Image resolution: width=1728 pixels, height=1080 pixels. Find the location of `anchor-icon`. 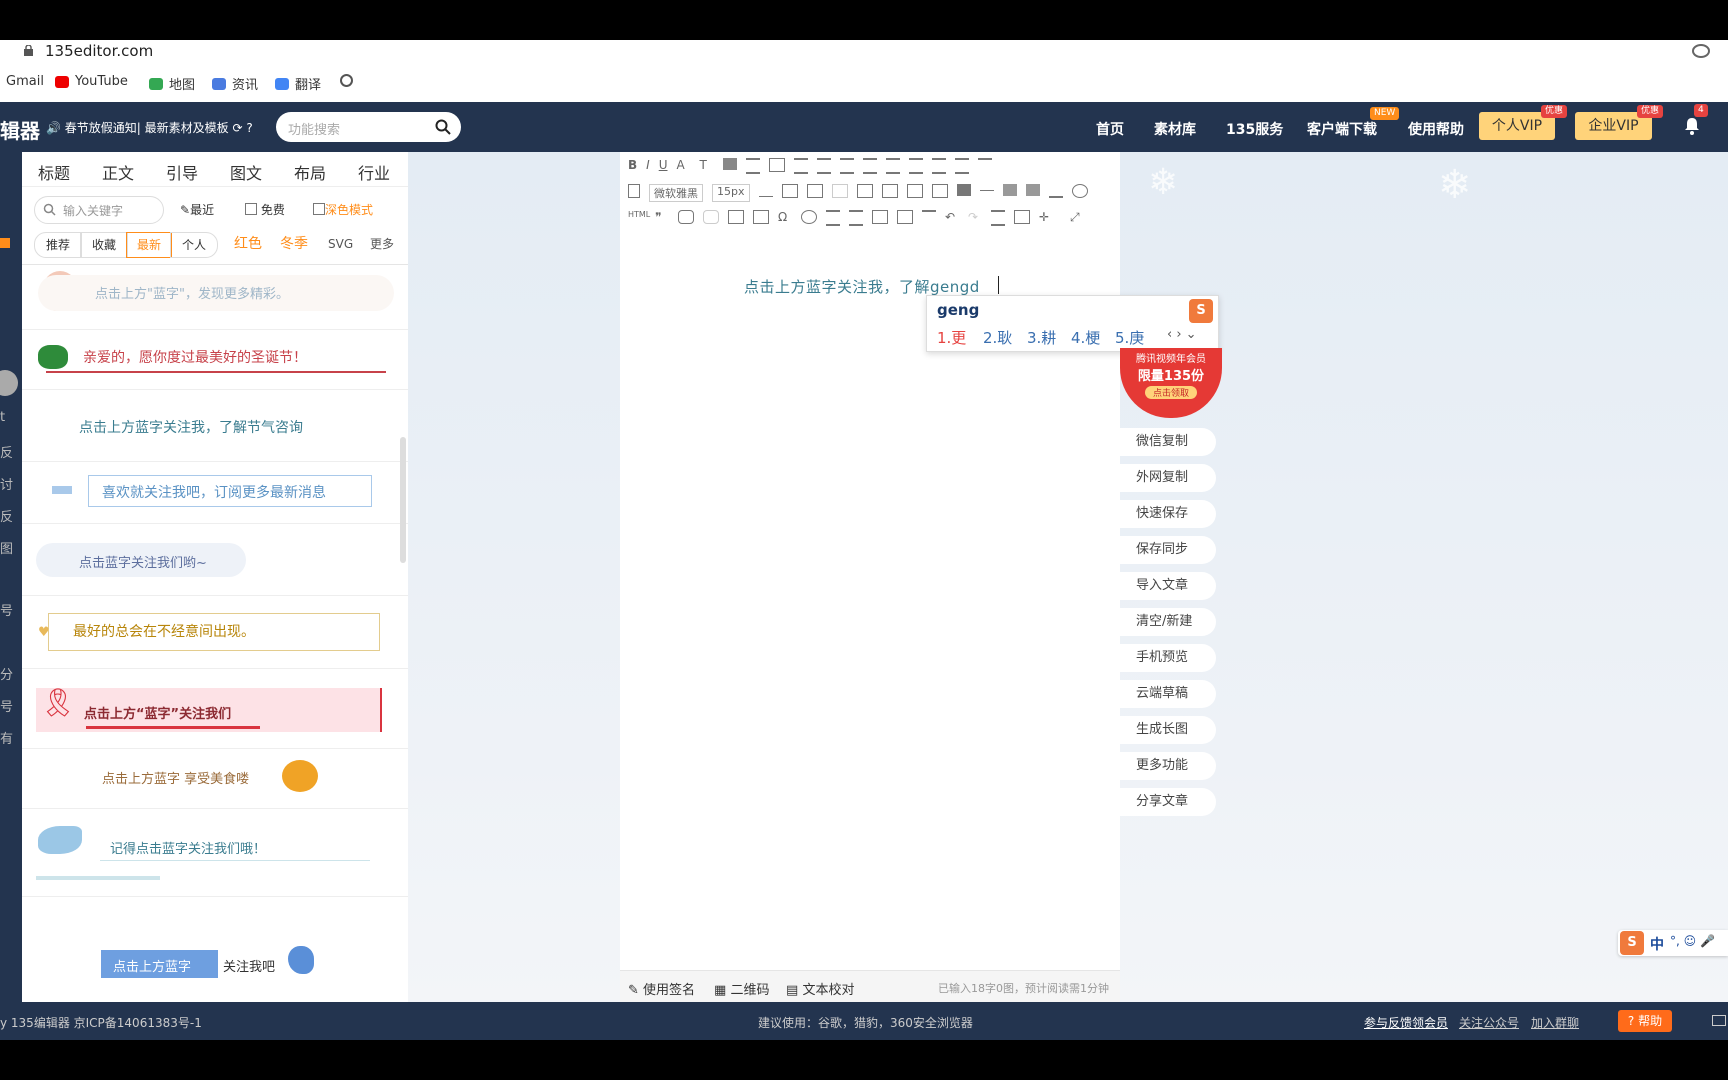

anchor-icon is located at coordinates (736, 217).